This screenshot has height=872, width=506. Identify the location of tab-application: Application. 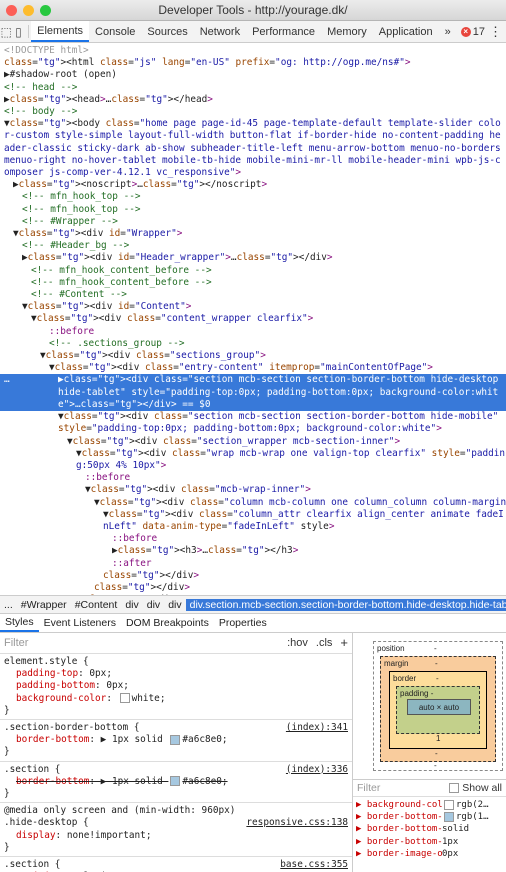
(406, 31).